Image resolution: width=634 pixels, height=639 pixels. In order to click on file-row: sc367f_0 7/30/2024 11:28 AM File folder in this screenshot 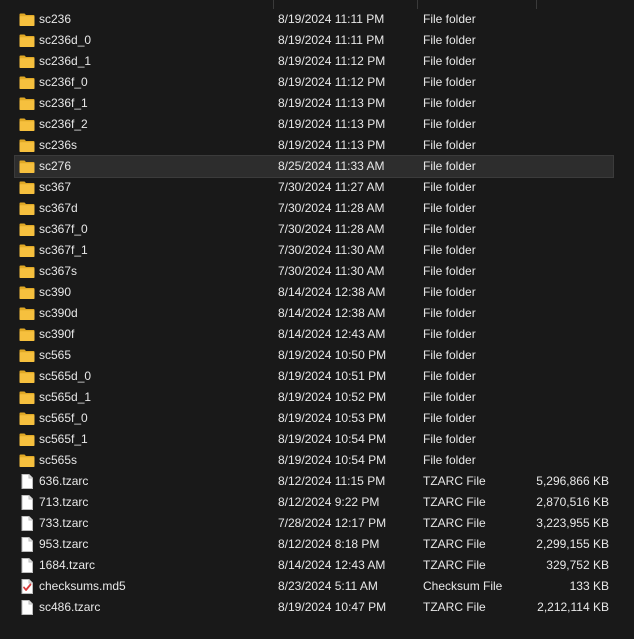, I will do `click(314, 229)`.